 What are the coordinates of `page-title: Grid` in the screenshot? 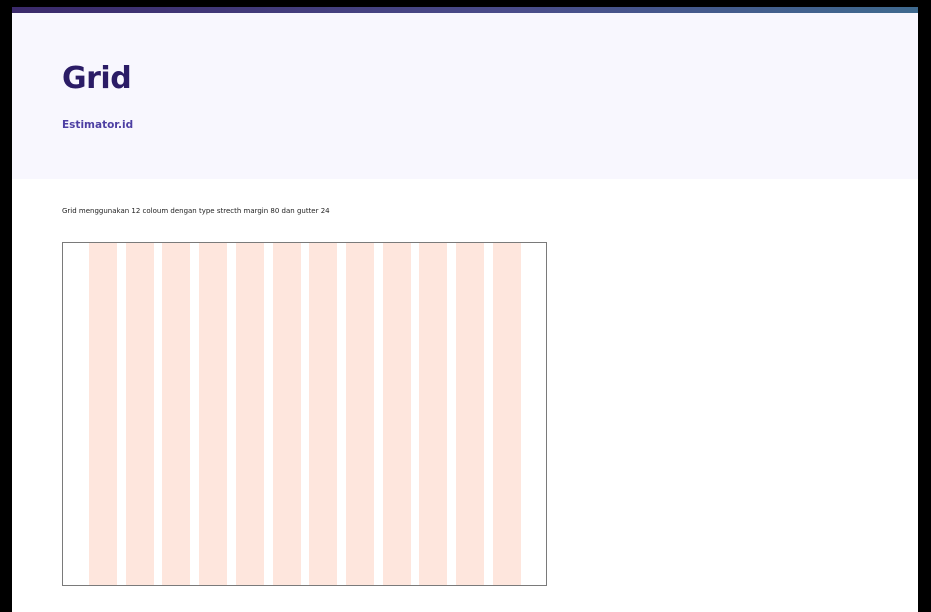 It's located at (97, 78).